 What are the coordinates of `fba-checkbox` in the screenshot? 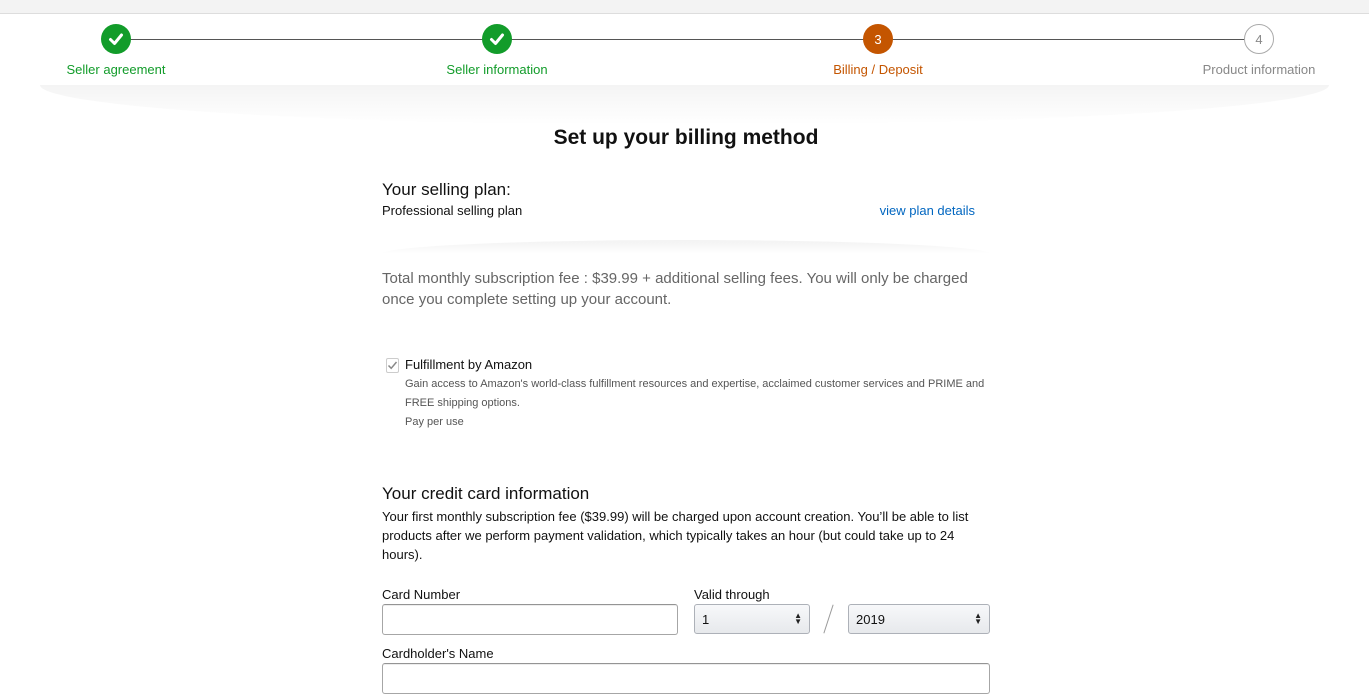 It's located at (392, 365).